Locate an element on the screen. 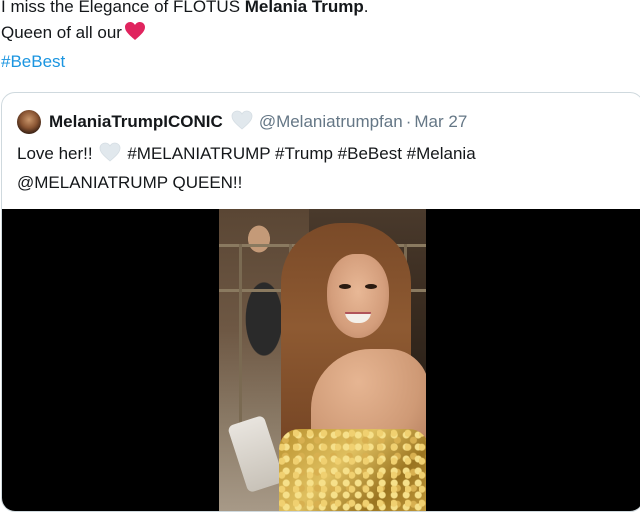 The image size is (640, 512). quoted-hashtags: #MELANIATRUMP #Trump #BeBest #Melania is located at coordinates (301, 153).